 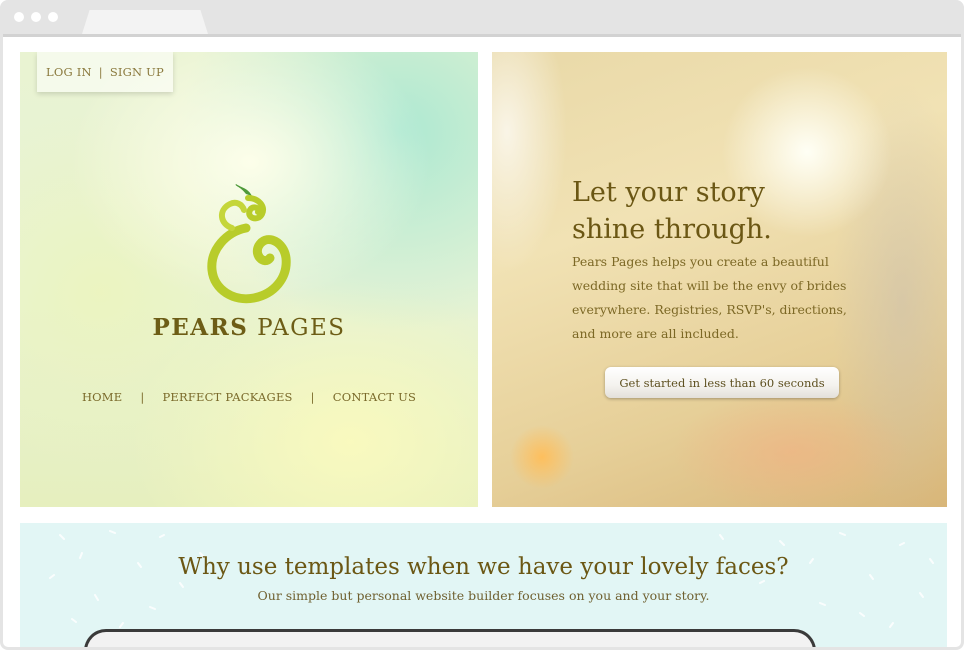 I want to click on device-preview-screen, so click(x=450, y=639).